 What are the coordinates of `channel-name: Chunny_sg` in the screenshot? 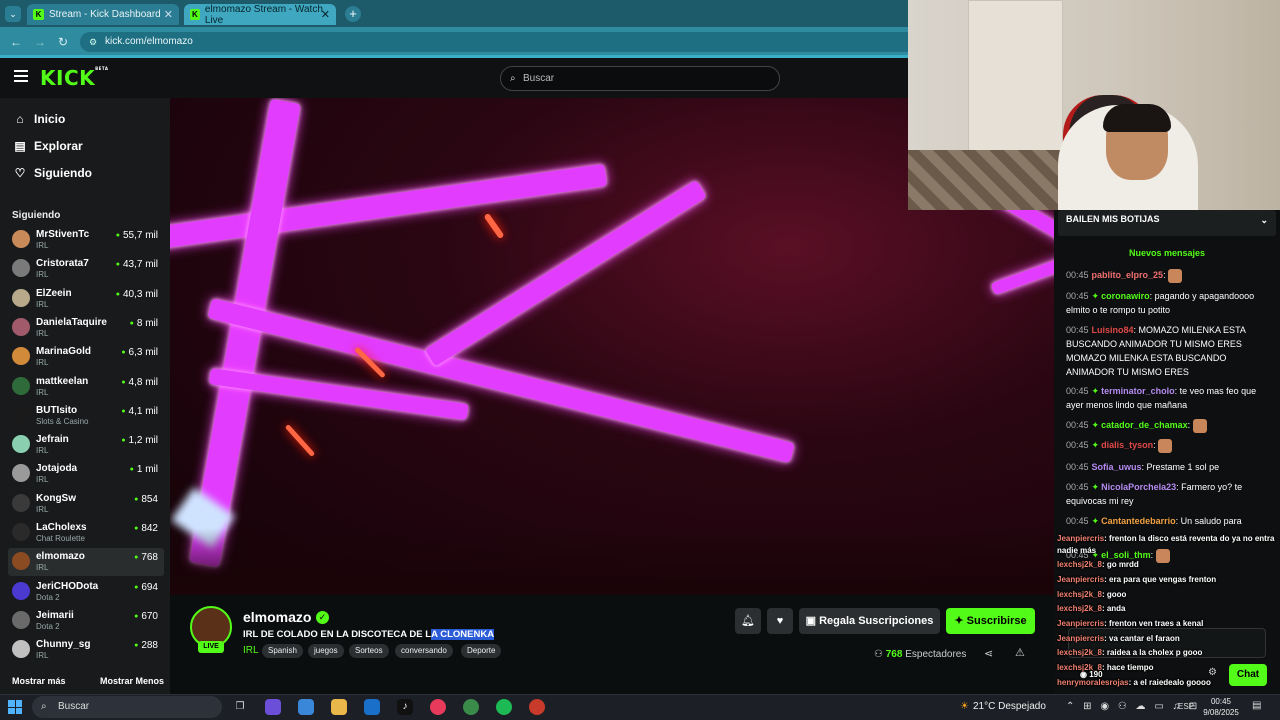 It's located at (63, 645).